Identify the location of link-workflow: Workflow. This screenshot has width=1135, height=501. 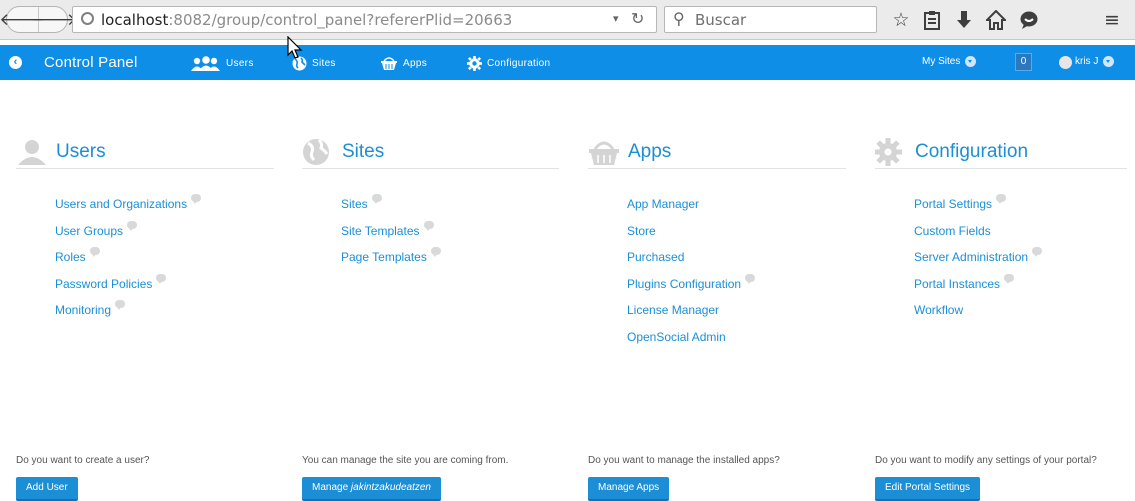
(978, 316).